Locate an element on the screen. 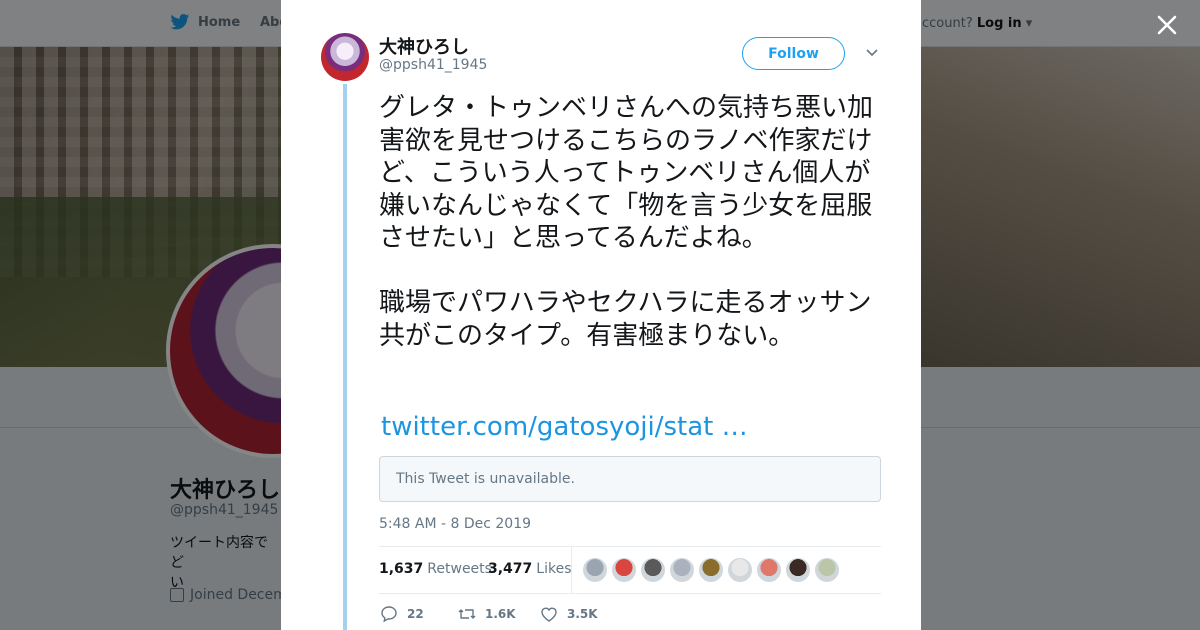 This screenshot has width=1200, height=630. thread-line is located at coordinates (345, 357).